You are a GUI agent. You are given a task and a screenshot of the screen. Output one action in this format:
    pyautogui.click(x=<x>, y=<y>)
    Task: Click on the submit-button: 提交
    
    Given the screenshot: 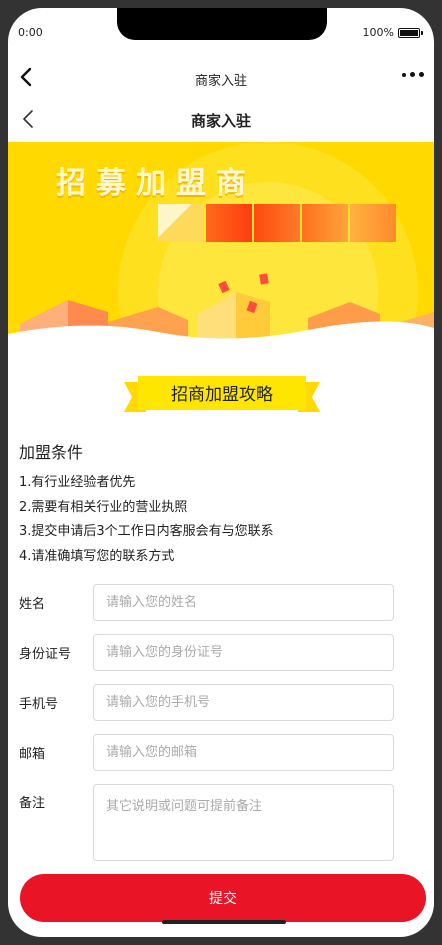 What is the action you would take?
    pyautogui.click(x=223, y=898)
    